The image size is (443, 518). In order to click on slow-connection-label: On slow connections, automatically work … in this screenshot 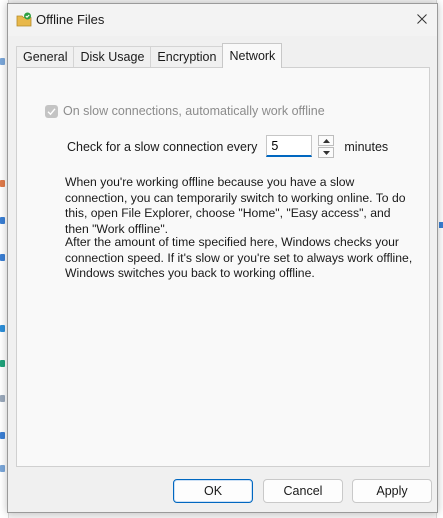, I will do `click(194, 111)`.